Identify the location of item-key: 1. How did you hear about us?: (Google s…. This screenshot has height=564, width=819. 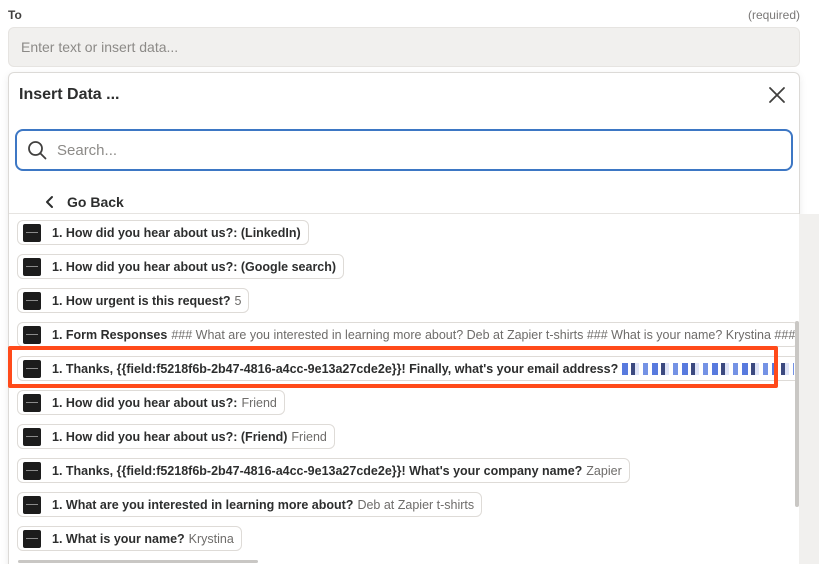
(194, 266).